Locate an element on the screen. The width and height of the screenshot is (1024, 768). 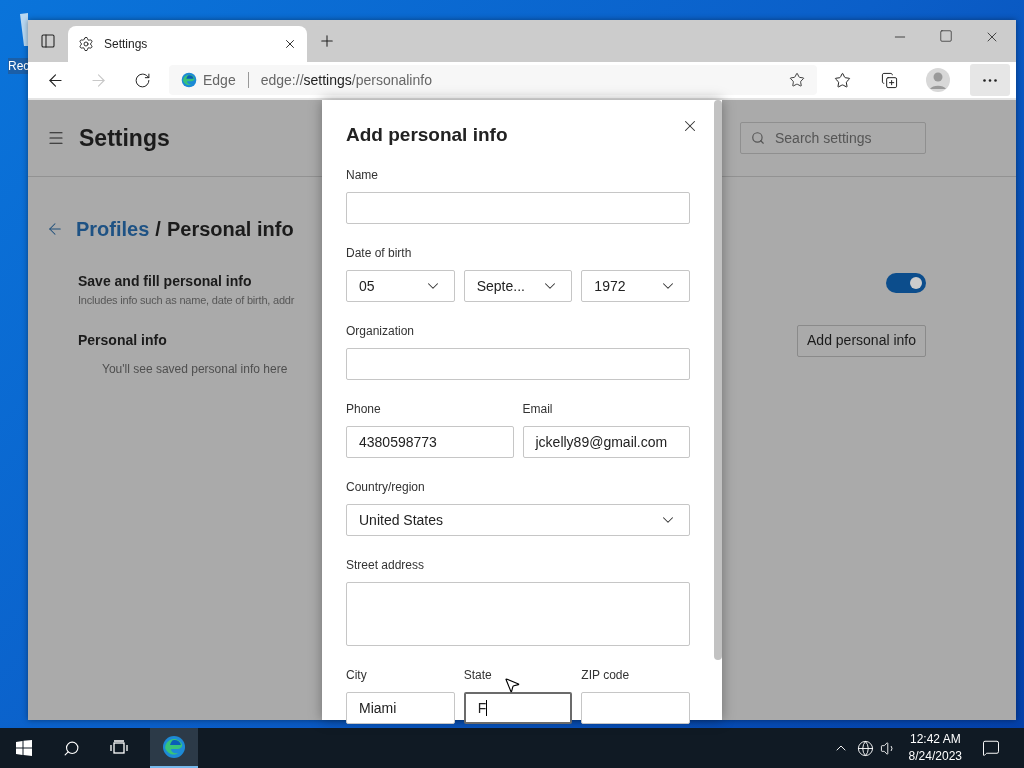
refresh-icon is located at coordinates (142, 80).